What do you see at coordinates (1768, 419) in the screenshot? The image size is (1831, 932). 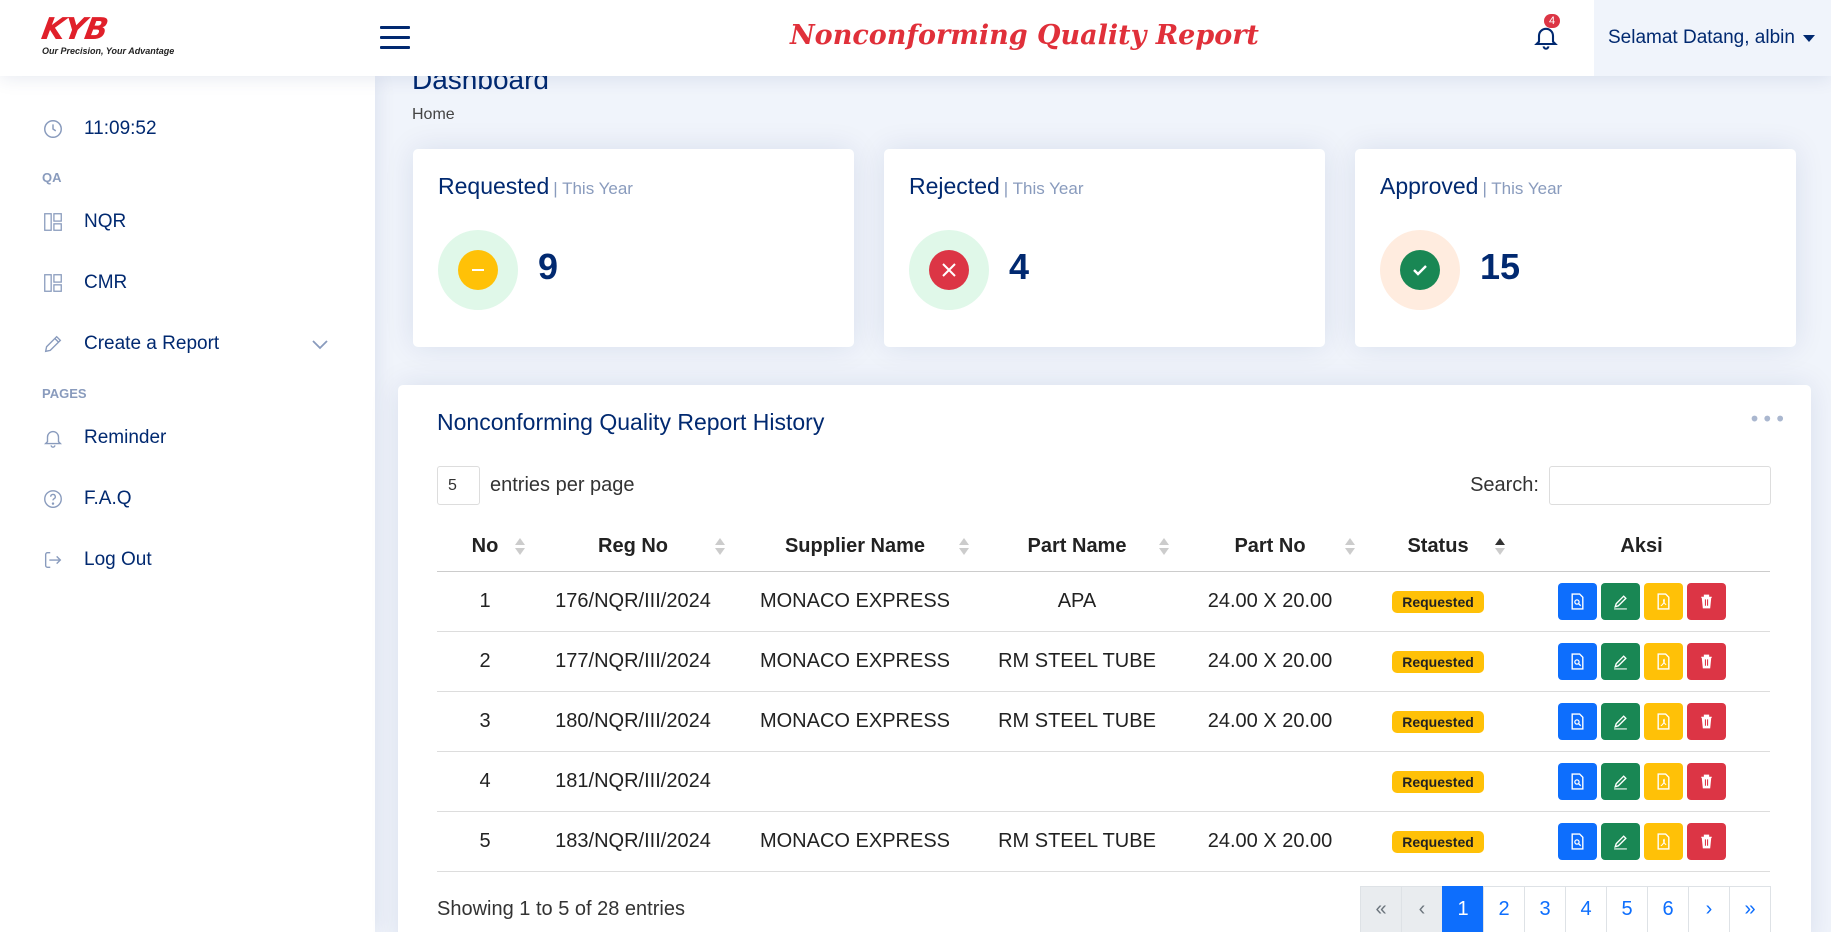 I see `more-options-icon: •••` at bounding box center [1768, 419].